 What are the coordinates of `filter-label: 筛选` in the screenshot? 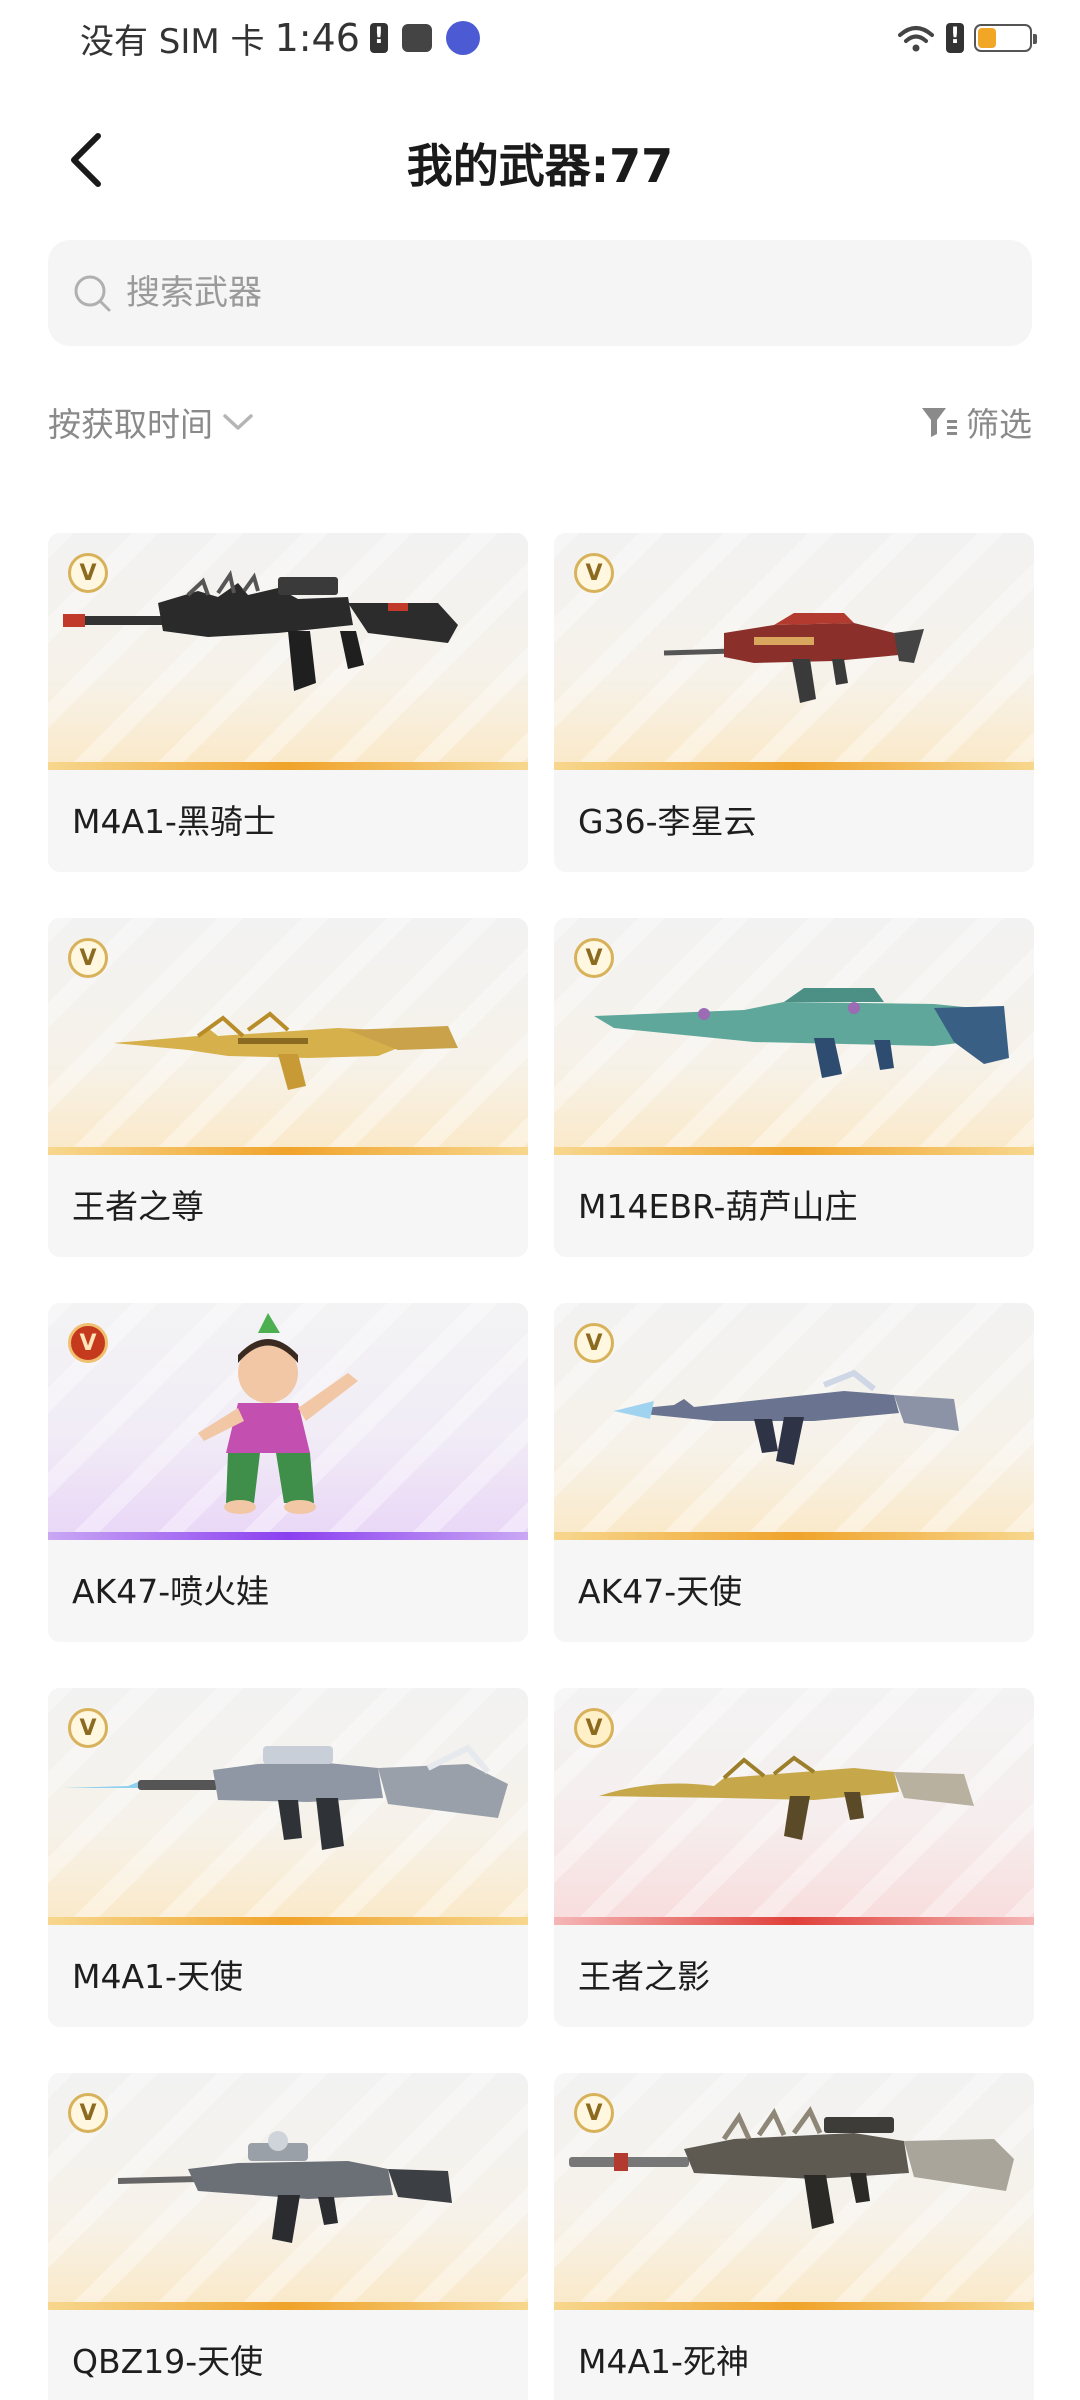 It's located at (999, 424).